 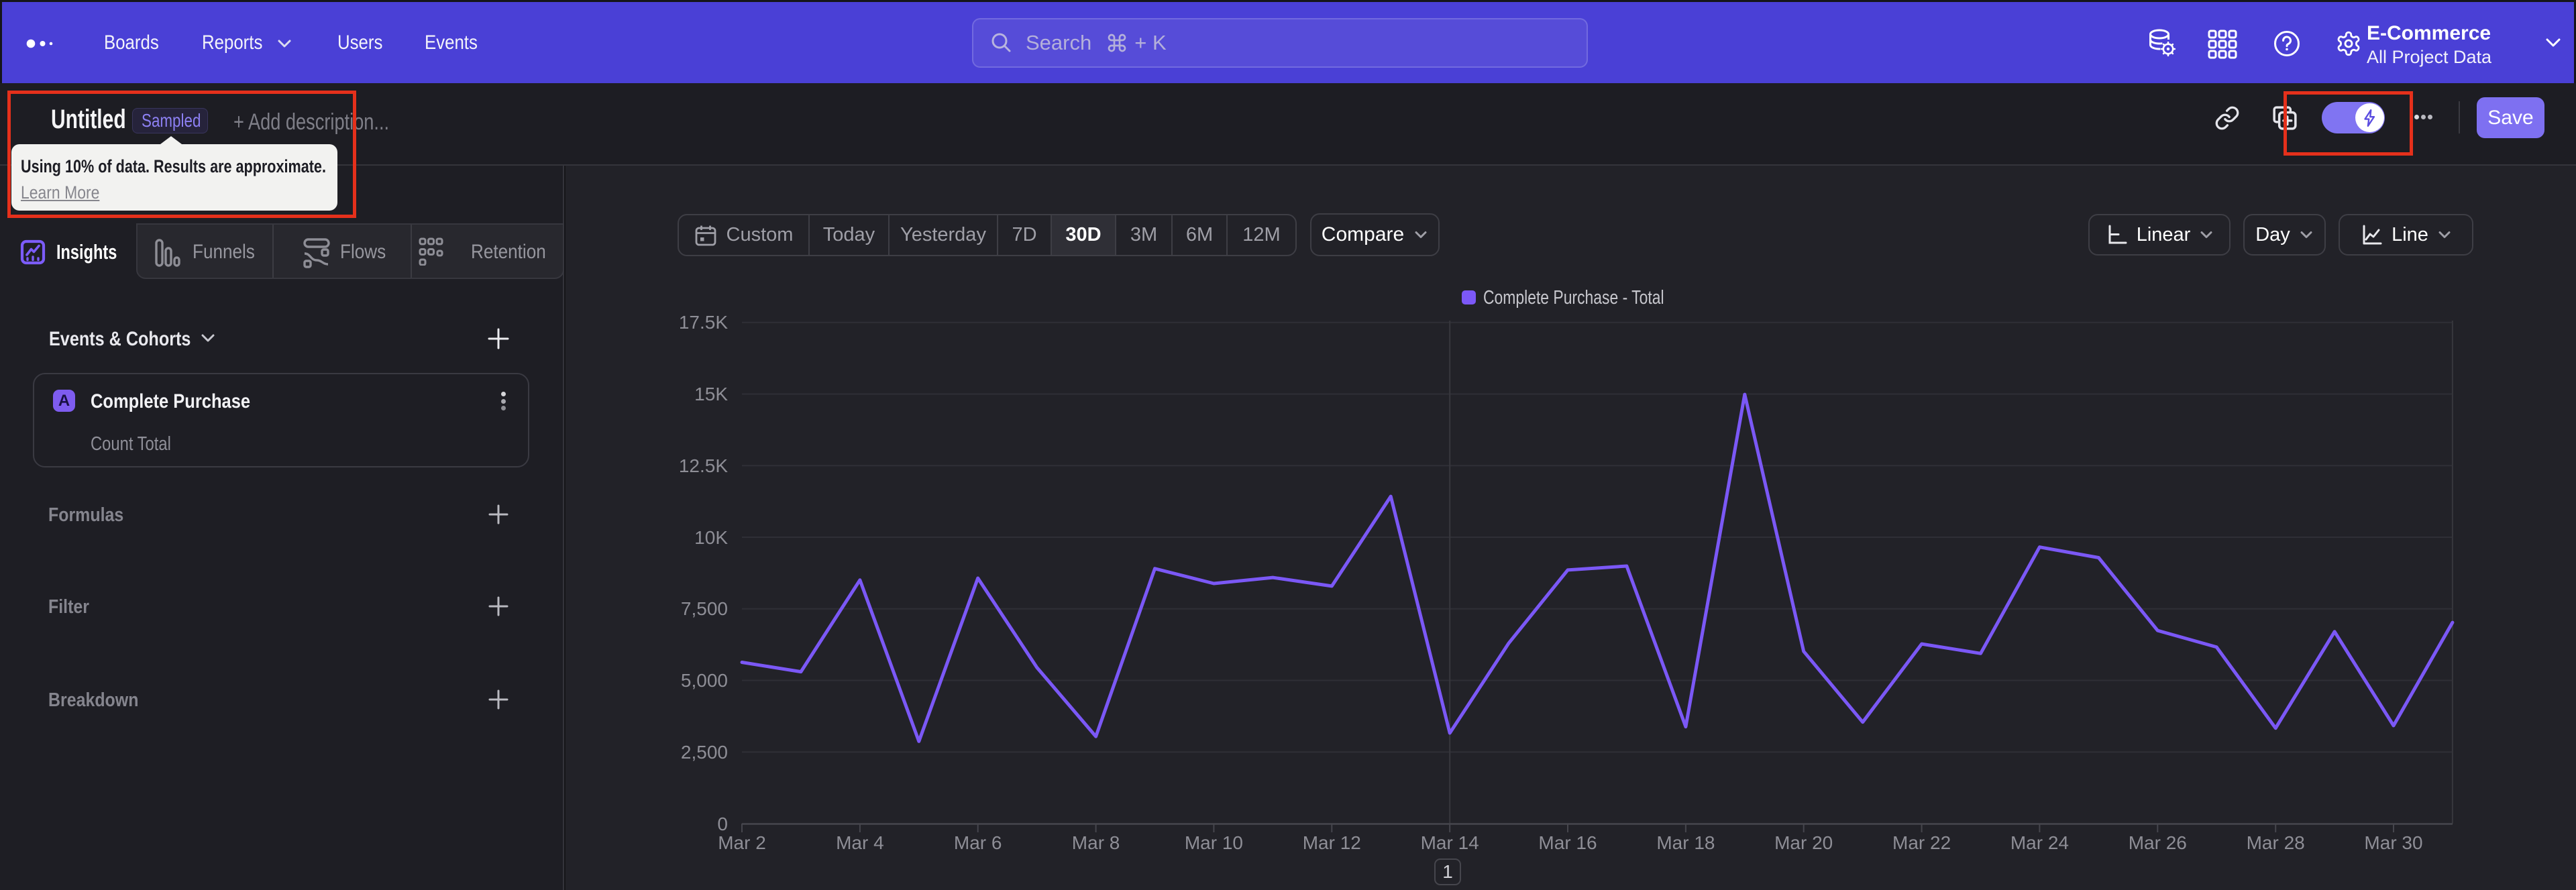 What do you see at coordinates (703, 465) in the screenshot?
I see `svg-text: 12.5K` at bounding box center [703, 465].